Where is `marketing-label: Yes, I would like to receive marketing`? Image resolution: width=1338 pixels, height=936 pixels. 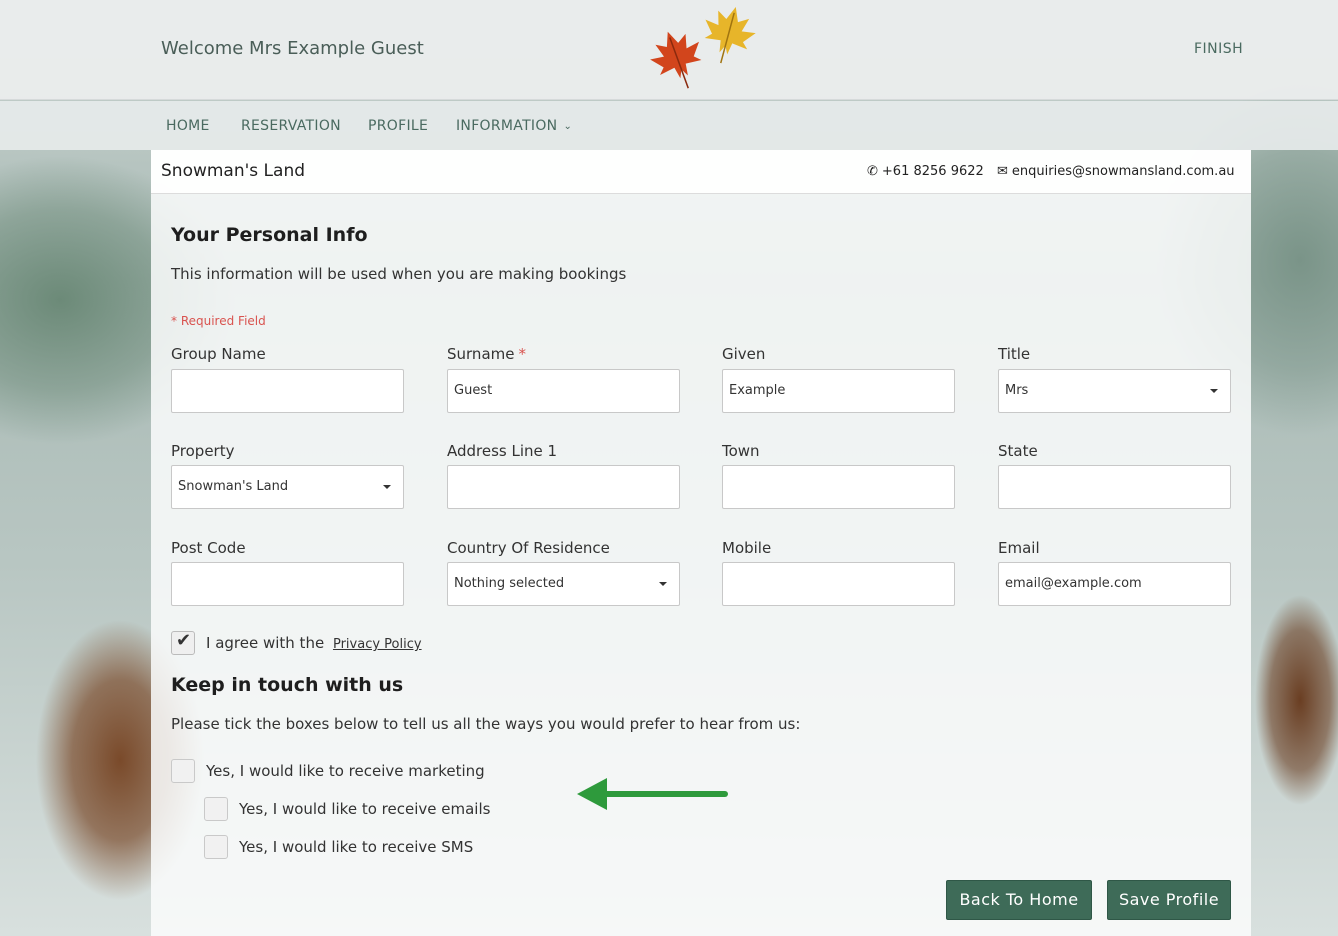
marketing-label: Yes, I would like to receive marketing is located at coordinates (345, 771).